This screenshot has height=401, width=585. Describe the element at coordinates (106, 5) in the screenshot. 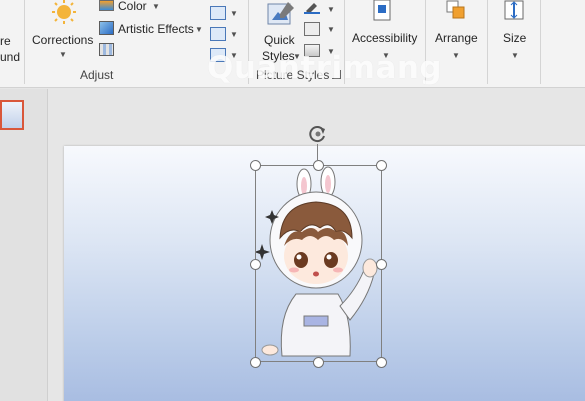

I see `color-icon` at that location.